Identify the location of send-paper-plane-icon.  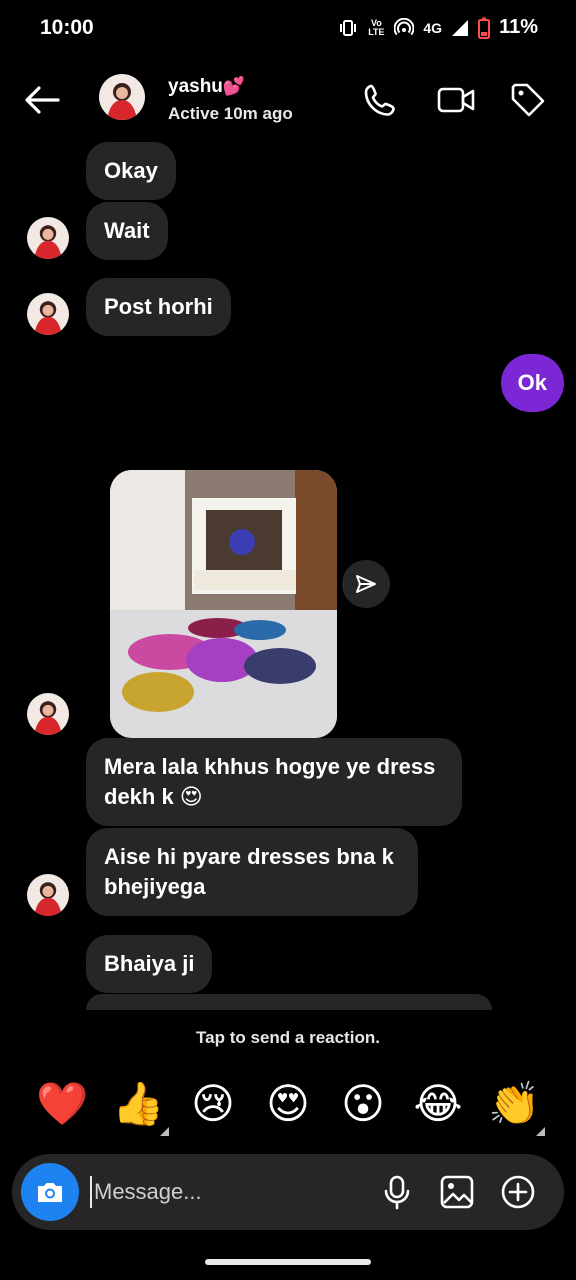
(366, 584).